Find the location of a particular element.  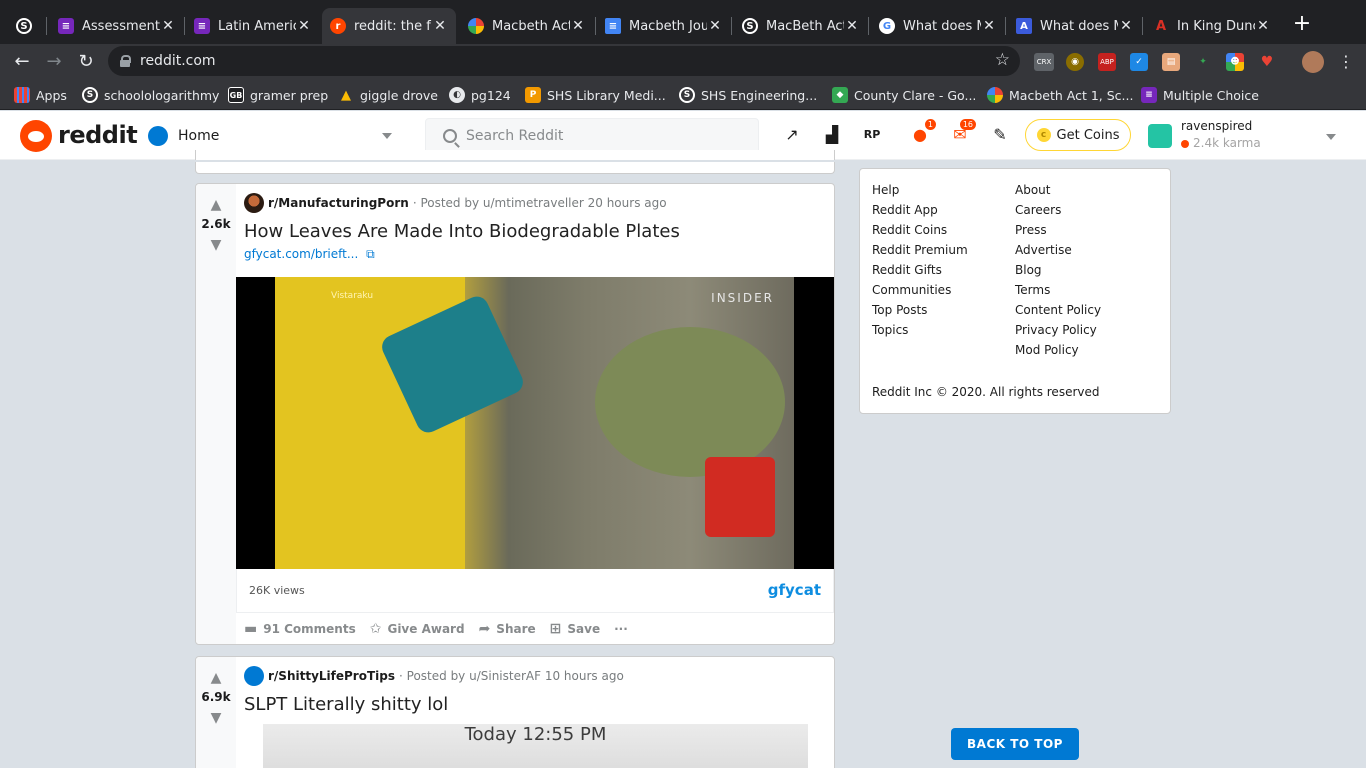

box-extension-icon: ▤ is located at coordinates (1171, 62).